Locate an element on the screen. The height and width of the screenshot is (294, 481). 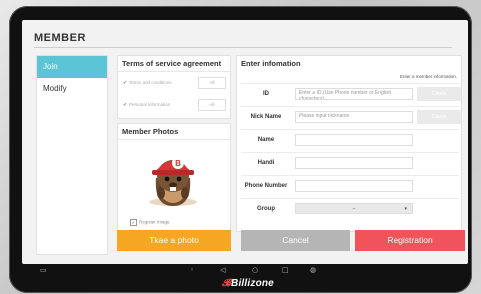
screenshot-icon: ◍ is located at coordinates (313, 270).